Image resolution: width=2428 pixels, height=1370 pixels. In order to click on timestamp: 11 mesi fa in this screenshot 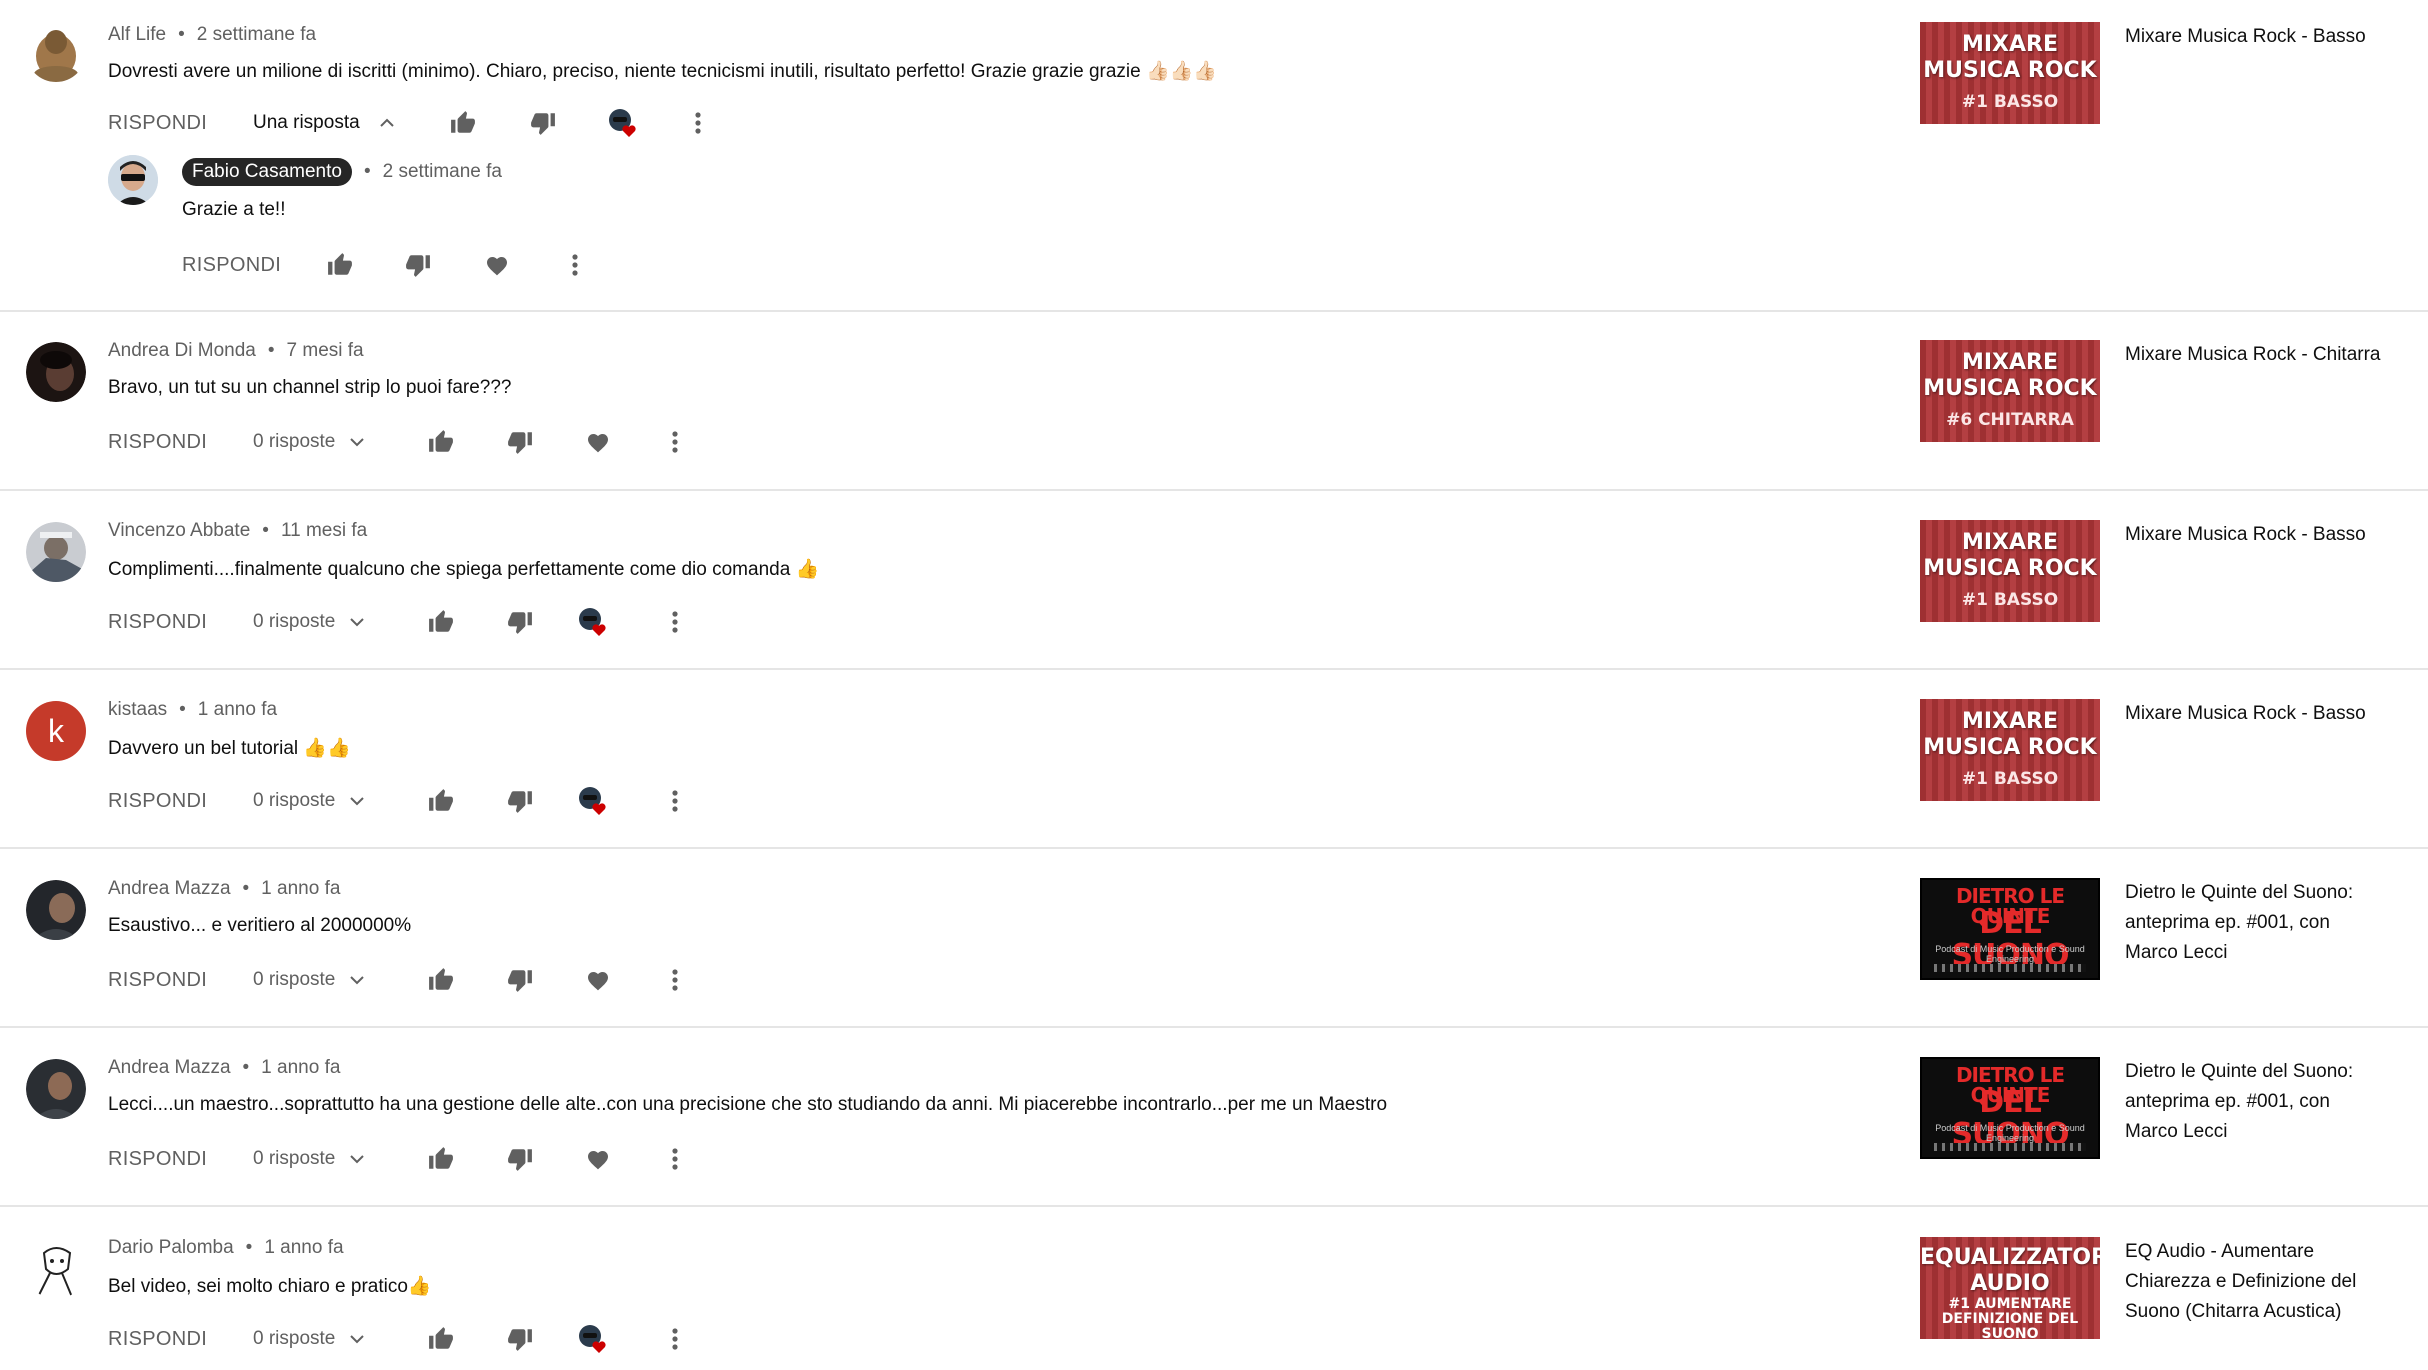, I will do `click(324, 530)`.